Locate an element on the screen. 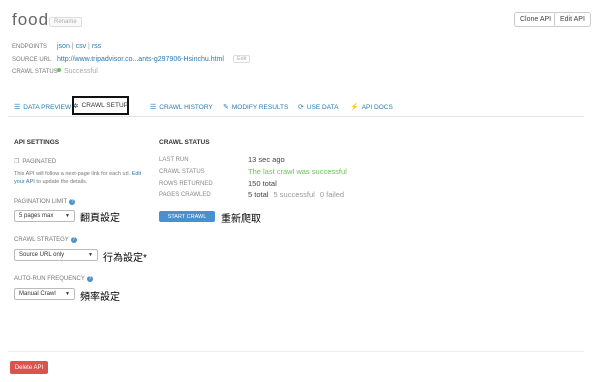  tab-data-preview: ☰ Data Preview is located at coordinates (42, 107).